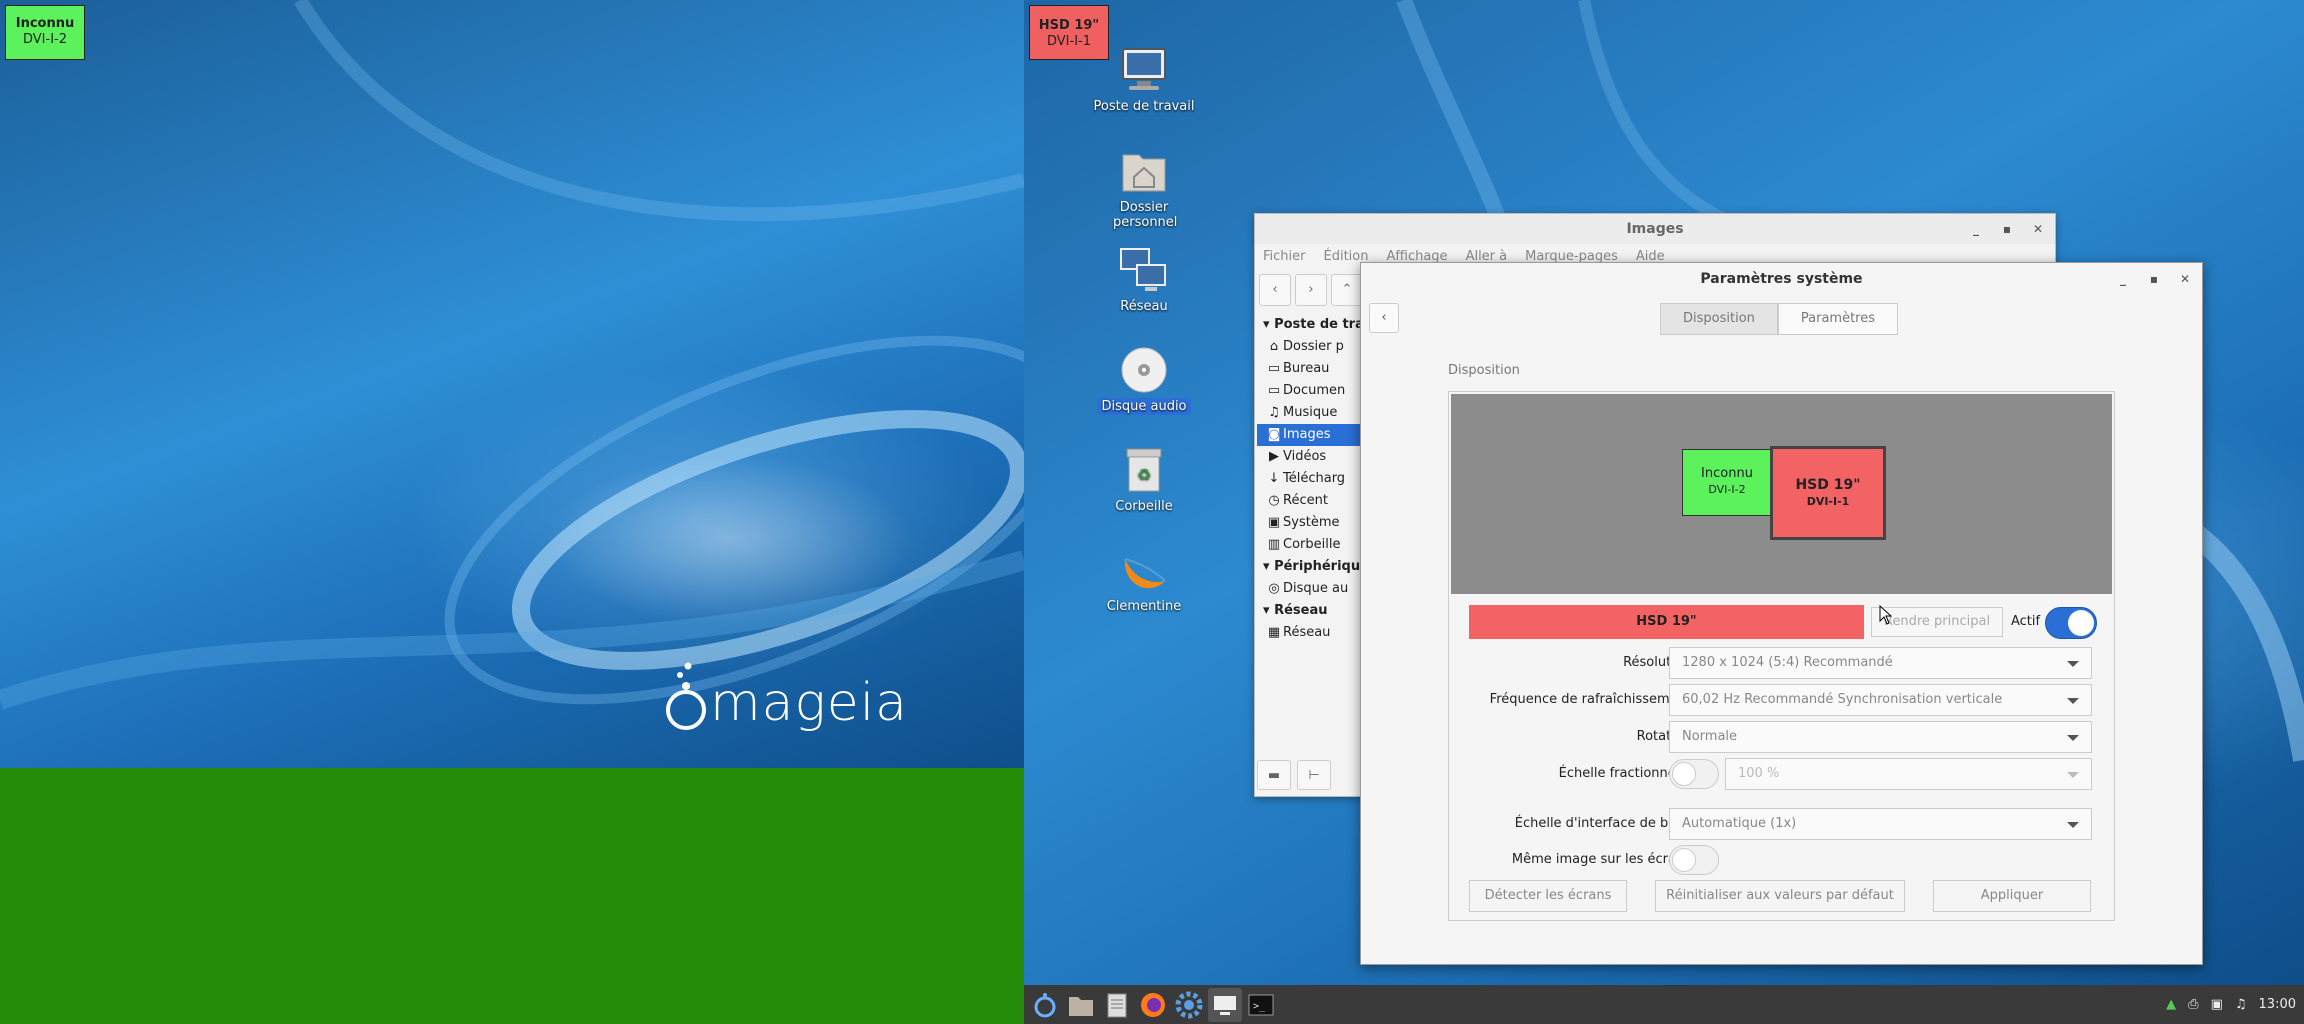  What do you see at coordinates (1274, 544) in the screenshot?
I see `trash-icon: ▥` at bounding box center [1274, 544].